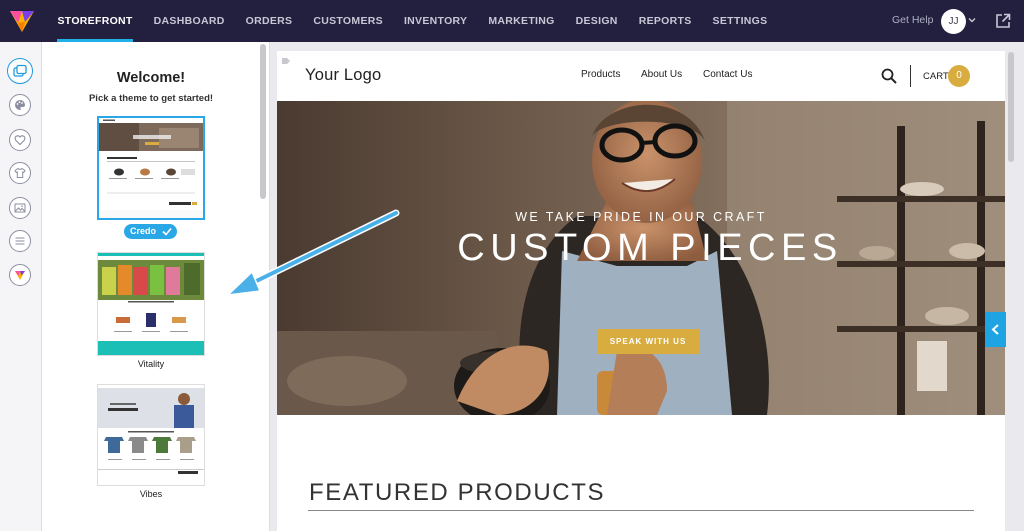  I want to click on nav-reports: REPORTS, so click(665, 21).